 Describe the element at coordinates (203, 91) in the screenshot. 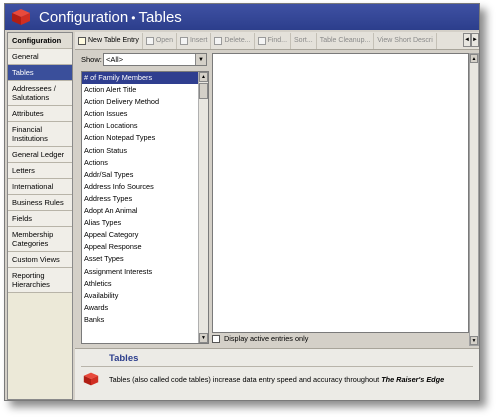

I see `scroll-thumb` at that location.